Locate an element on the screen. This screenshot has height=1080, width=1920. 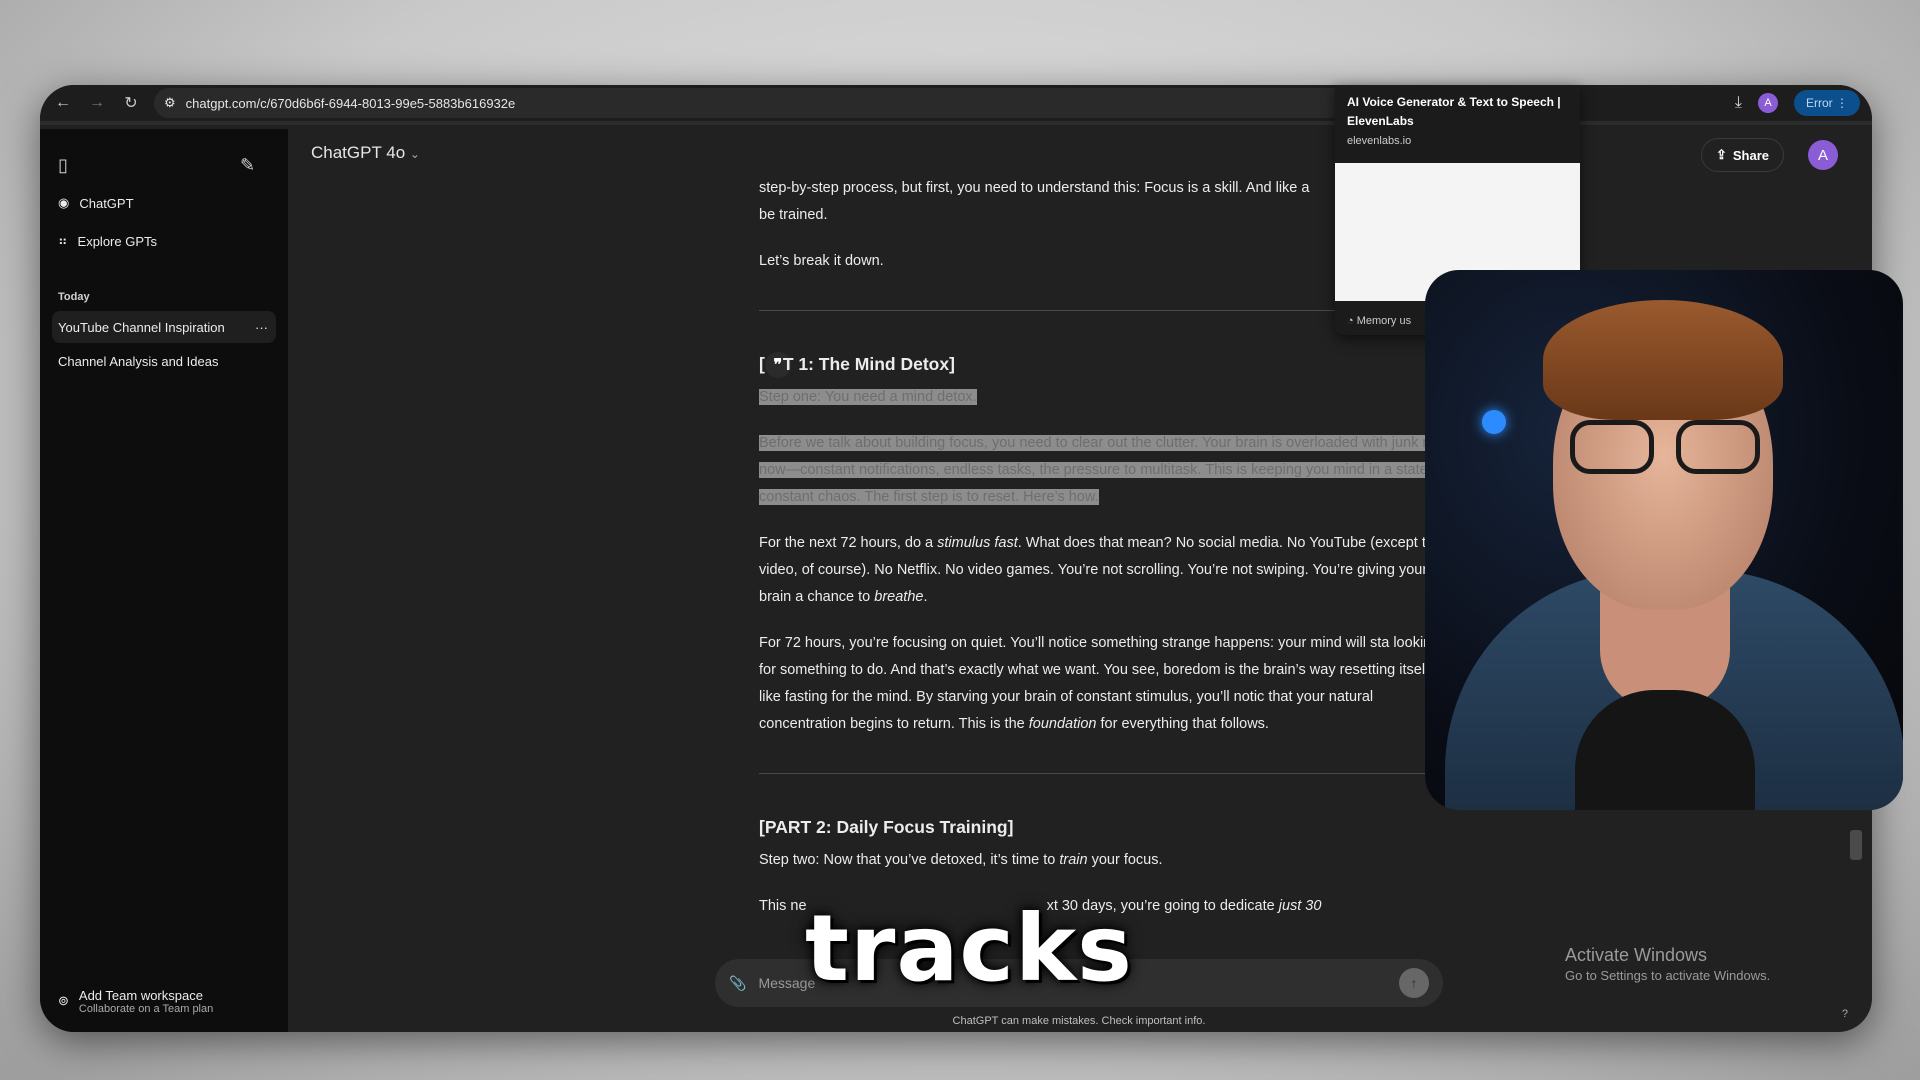
webcam-overlay is located at coordinates (1664, 540).